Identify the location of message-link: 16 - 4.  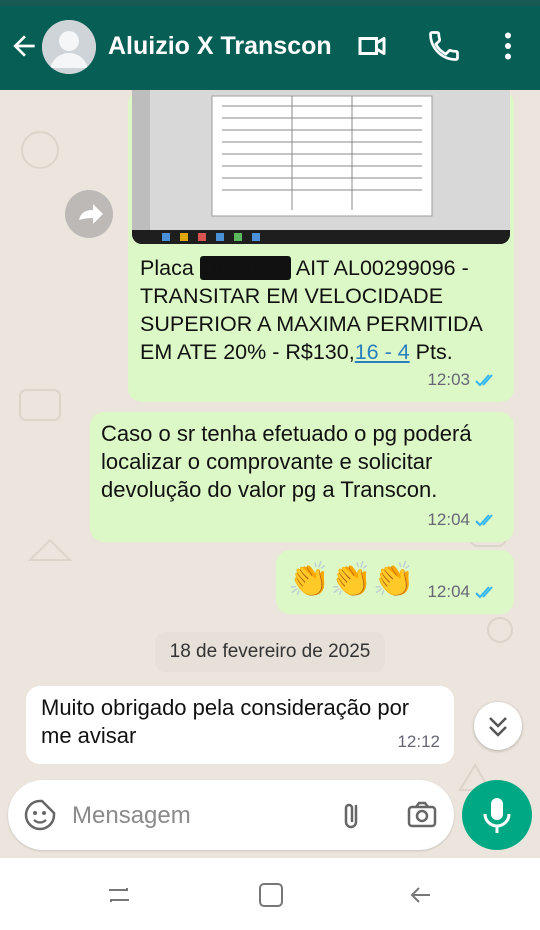
(382, 352).